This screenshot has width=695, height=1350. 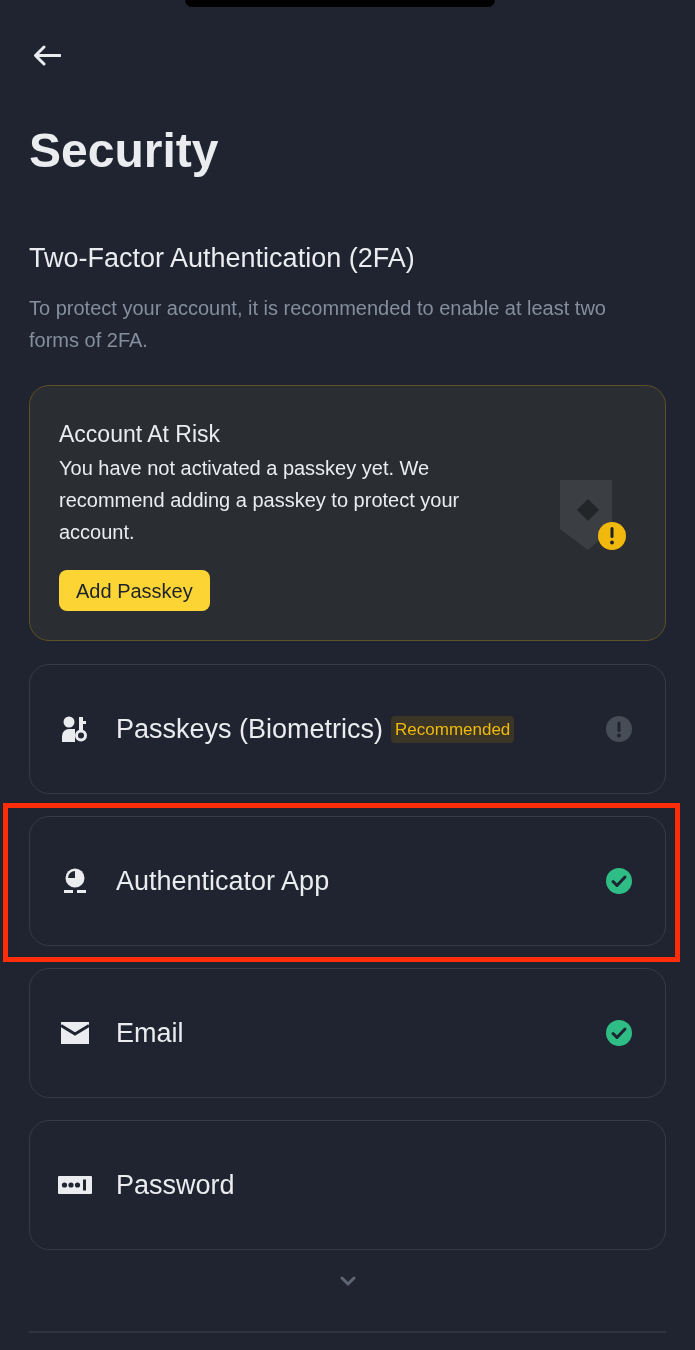 What do you see at coordinates (150, 1033) in the screenshot?
I see `method-label: Email` at bounding box center [150, 1033].